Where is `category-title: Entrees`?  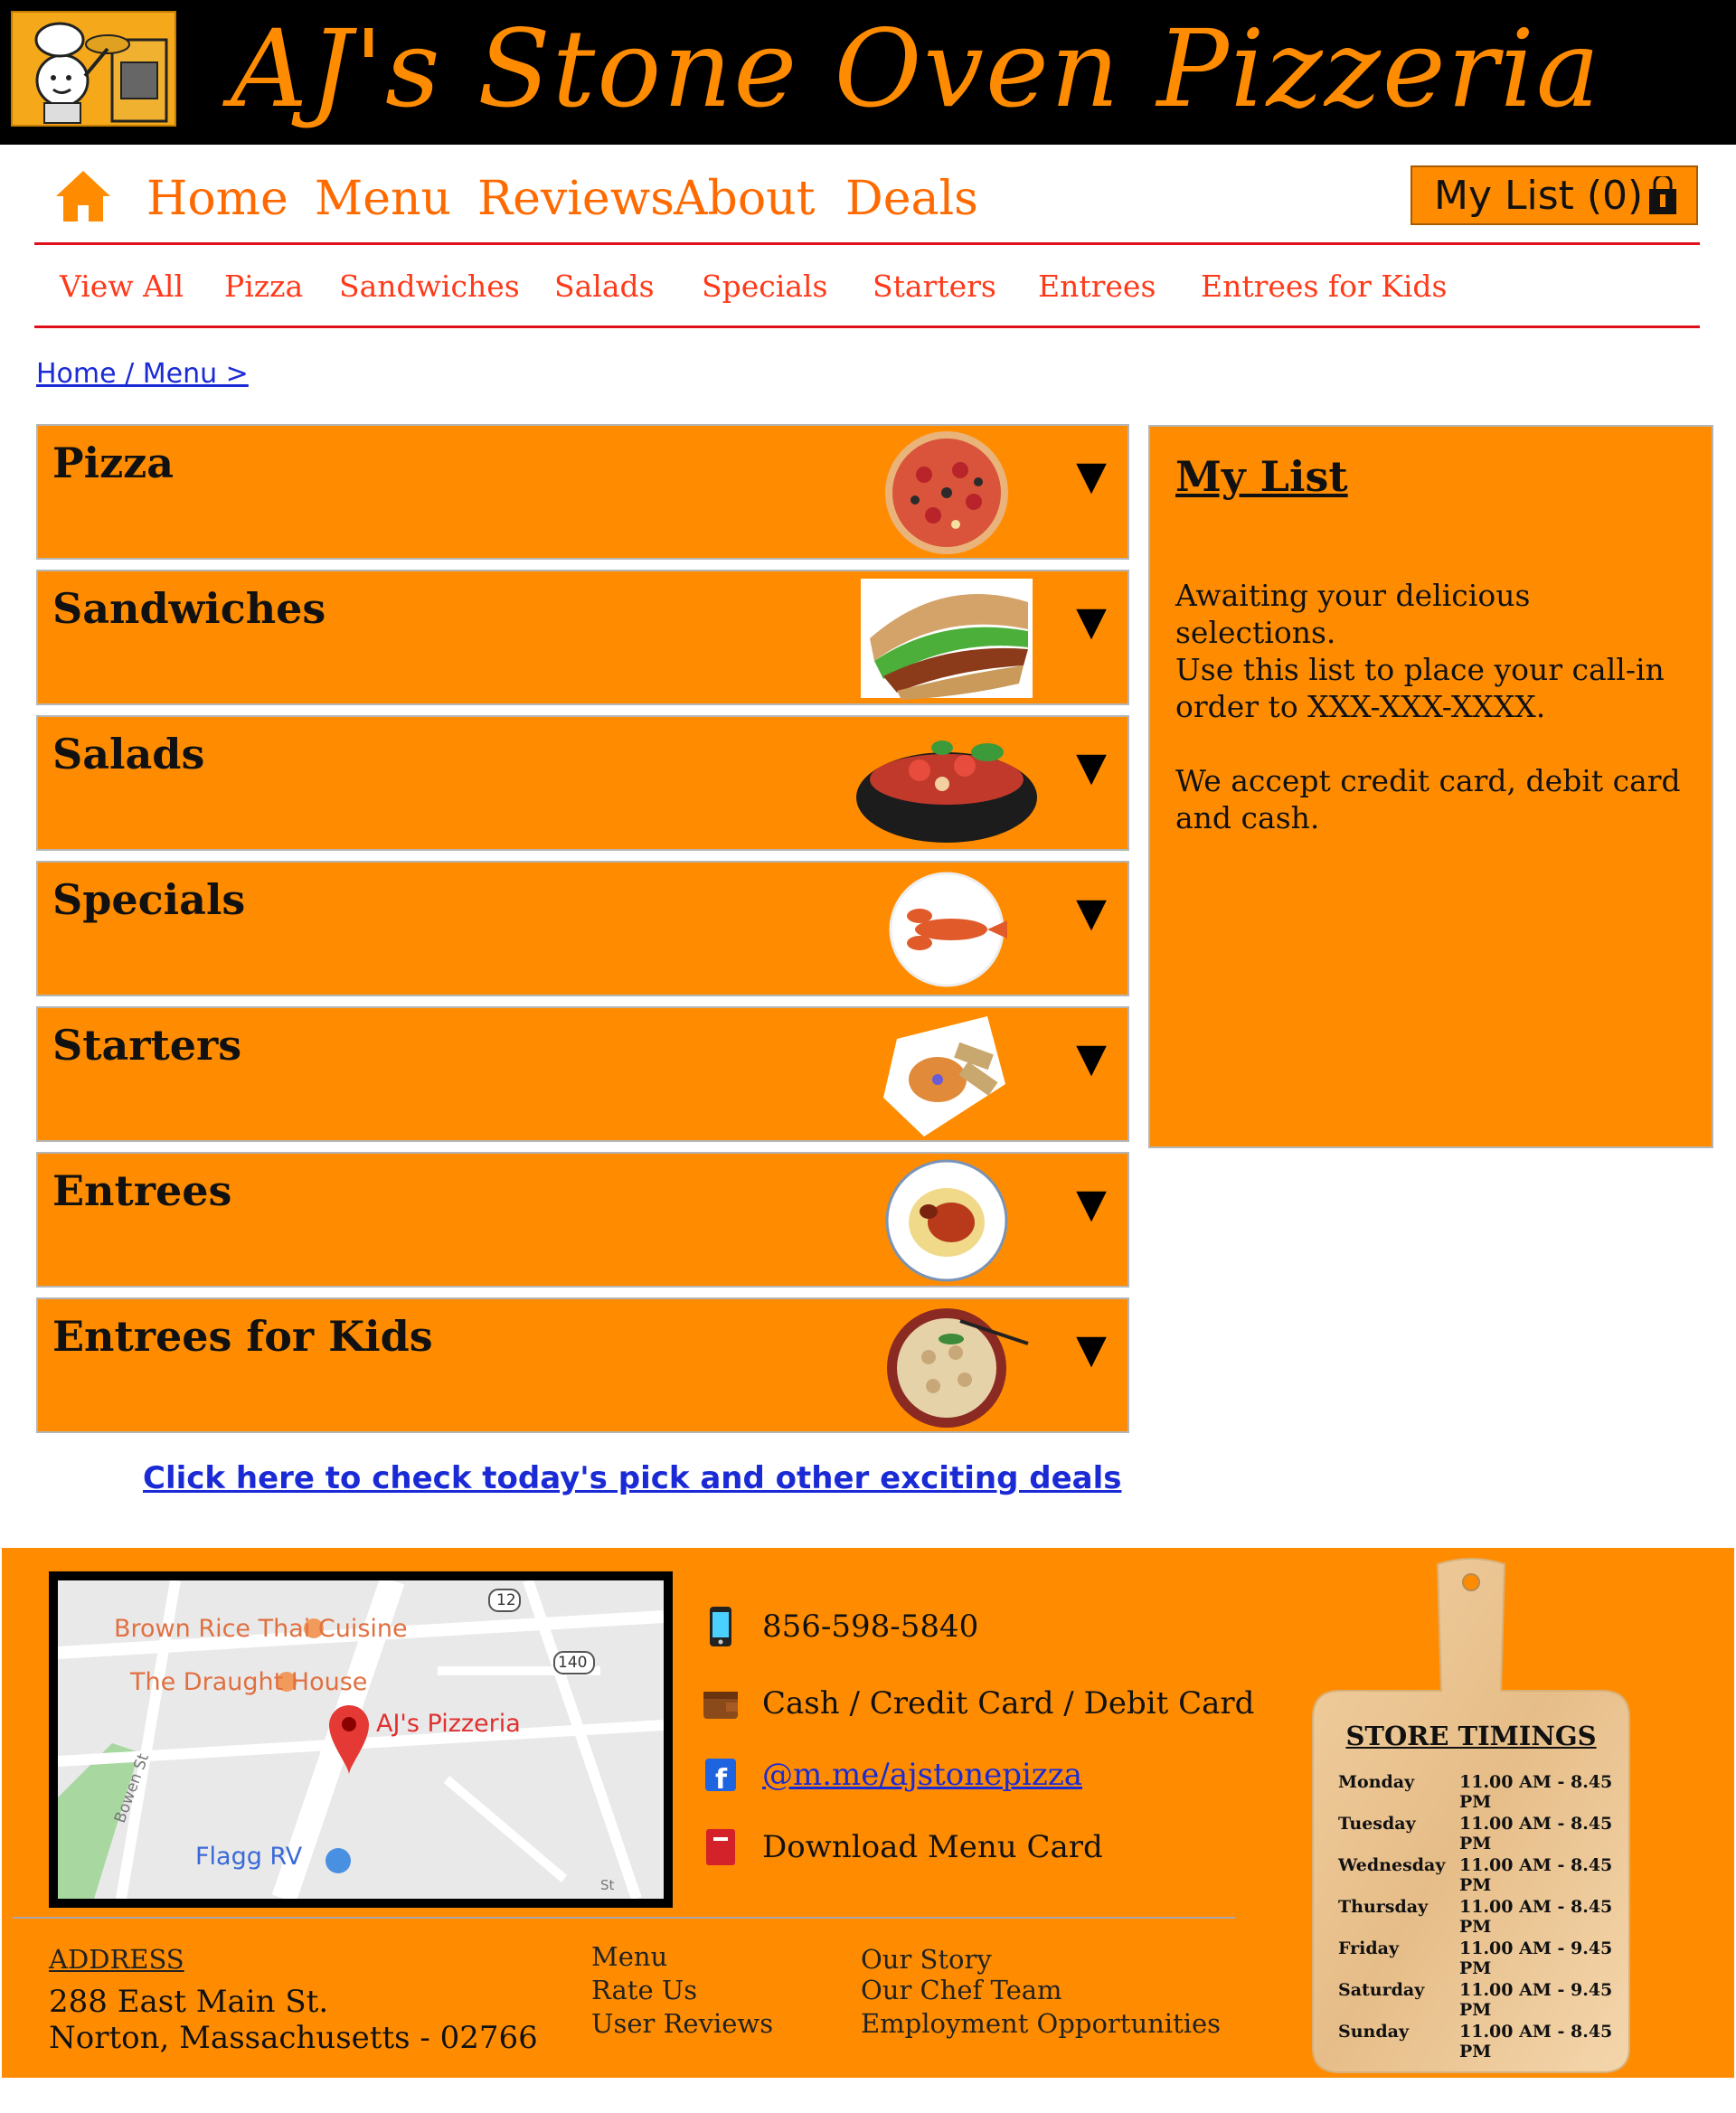
category-title: Entrees is located at coordinates (142, 1190).